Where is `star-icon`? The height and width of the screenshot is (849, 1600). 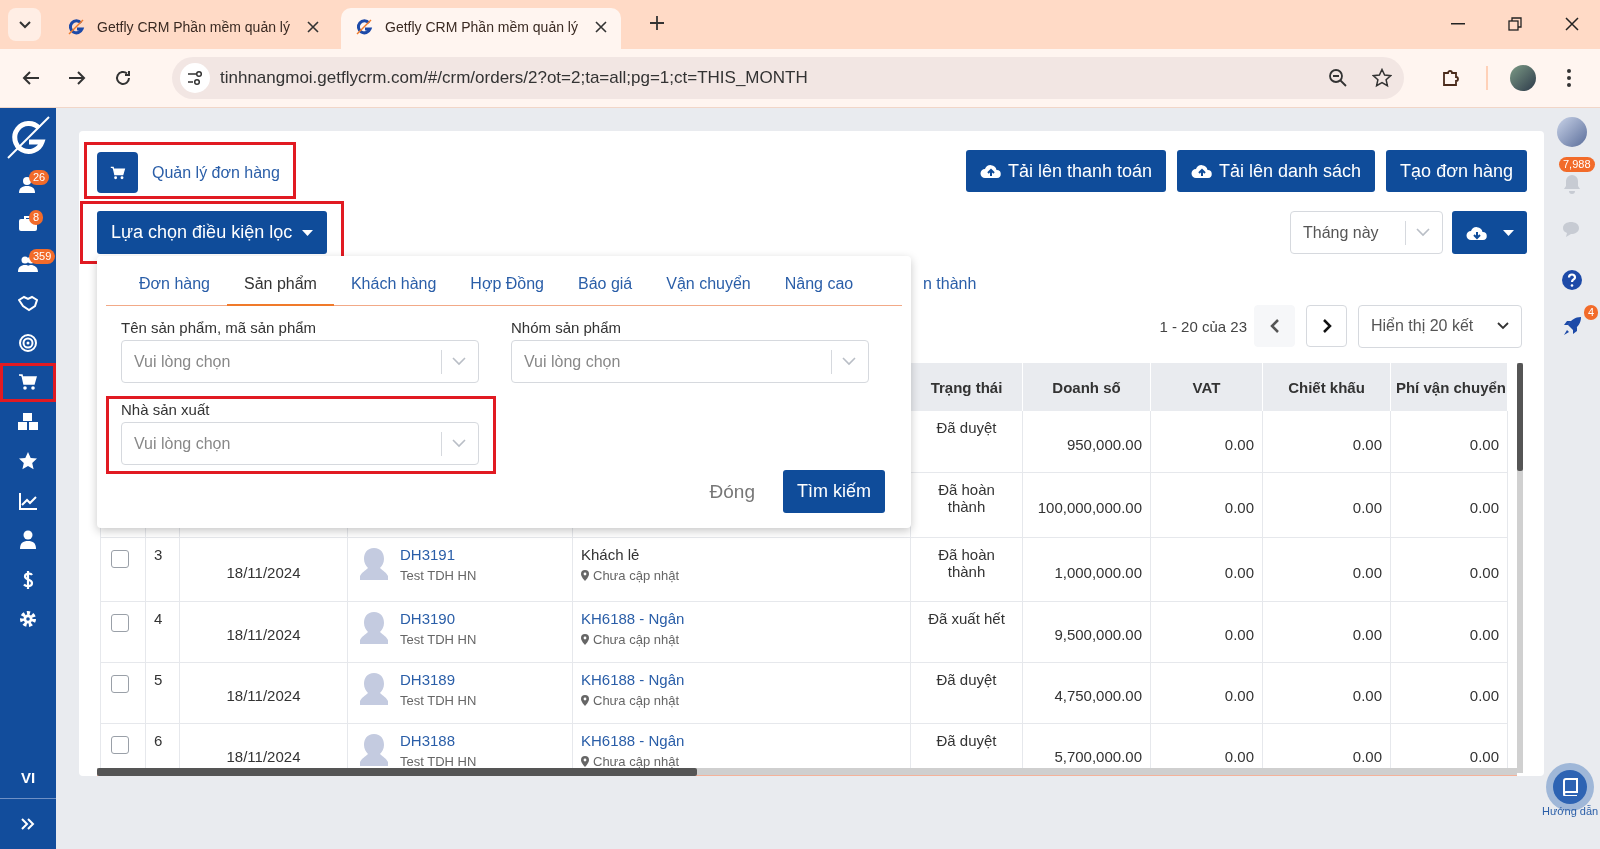
star-icon is located at coordinates (28, 461).